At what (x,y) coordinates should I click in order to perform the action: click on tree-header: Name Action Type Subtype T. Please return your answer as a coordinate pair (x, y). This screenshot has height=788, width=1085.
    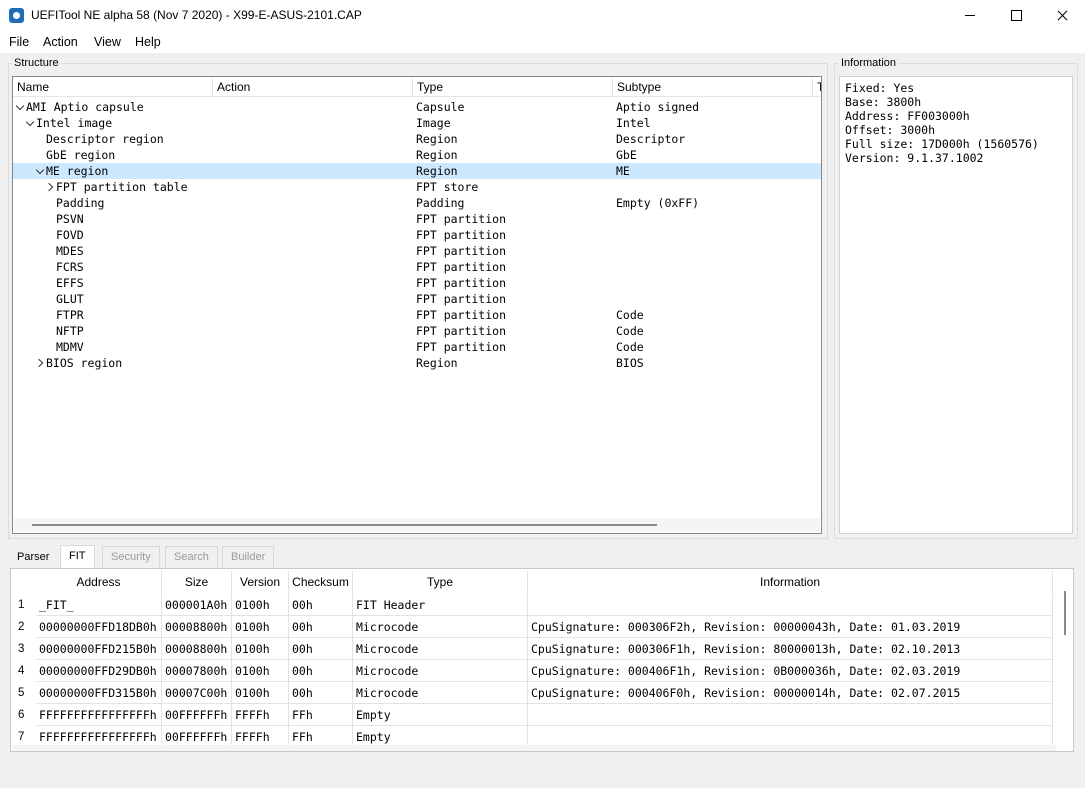
    Looking at the image, I should click on (417, 87).